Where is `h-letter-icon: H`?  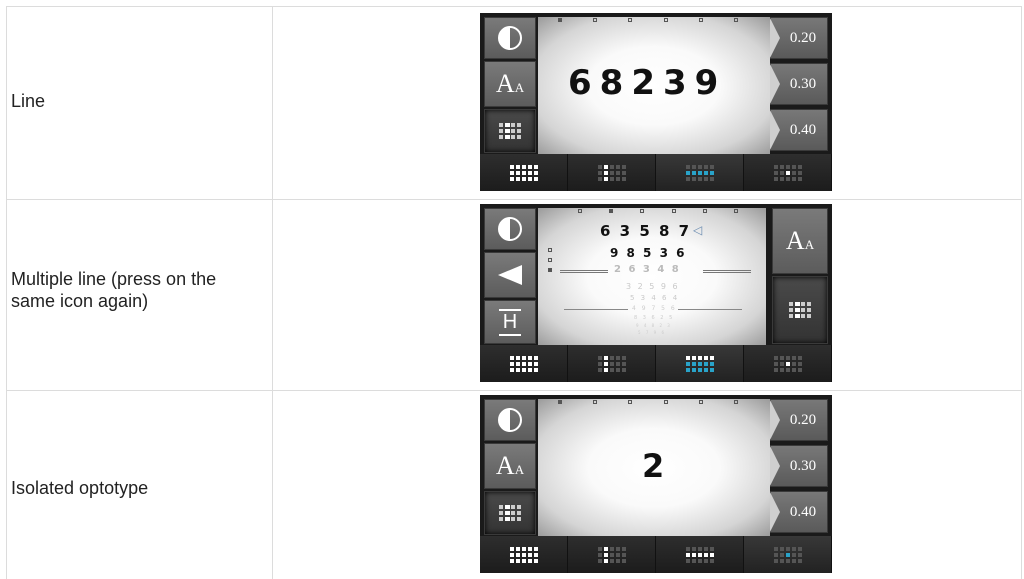 h-letter-icon: H is located at coordinates (510, 322).